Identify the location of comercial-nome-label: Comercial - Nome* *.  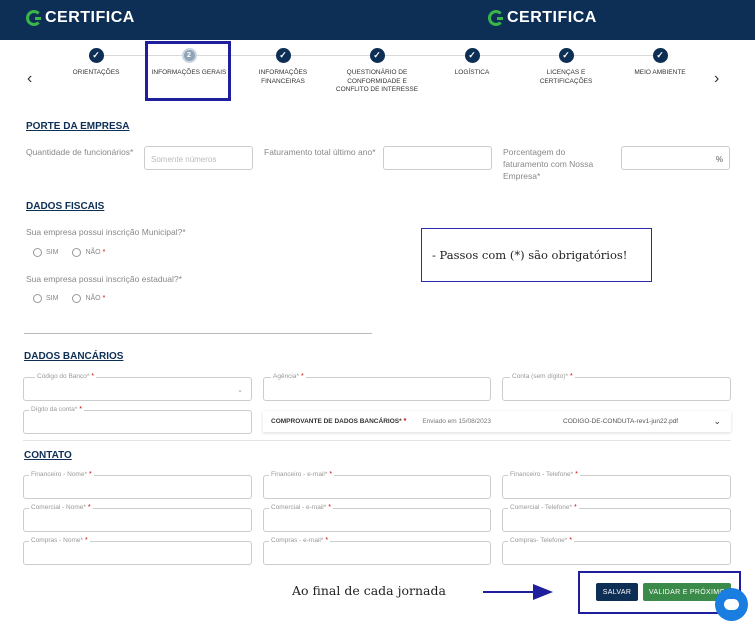
(61, 507).